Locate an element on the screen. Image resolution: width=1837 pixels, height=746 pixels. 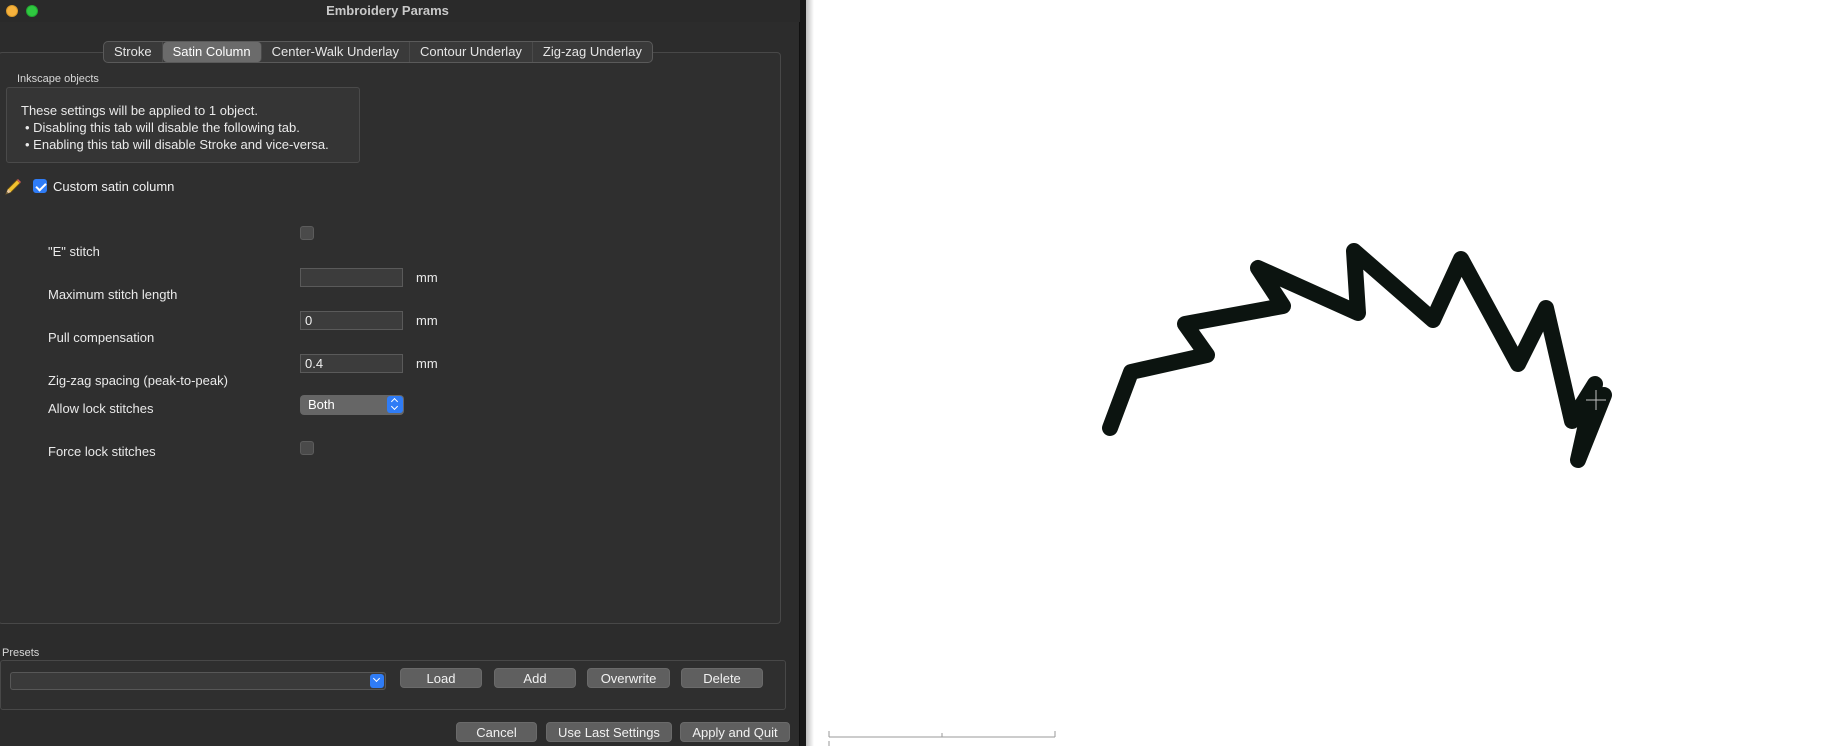
custom-satin-column-checkbox is located at coordinates (40, 186).